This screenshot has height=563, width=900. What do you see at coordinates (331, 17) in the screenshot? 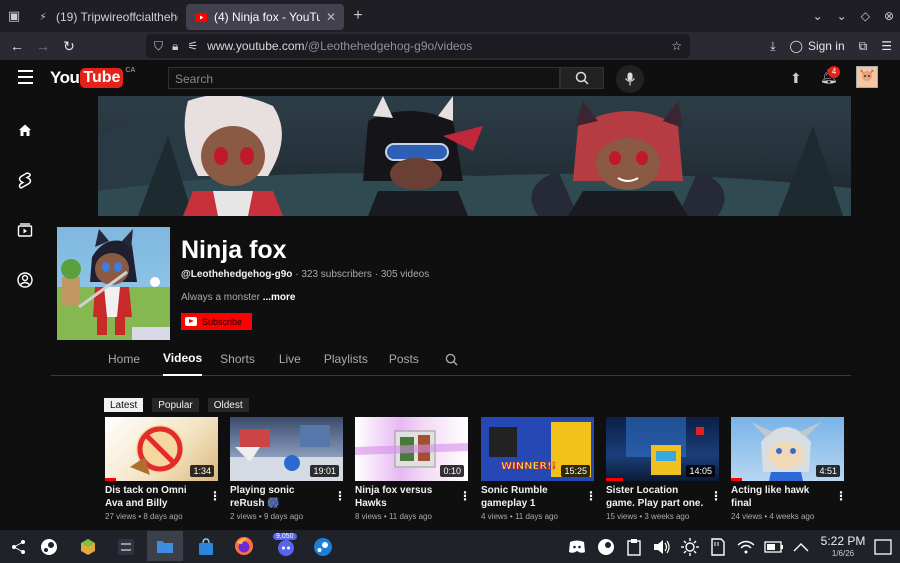
I see `close-tab-icon: ✕` at bounding box center [331, 17].